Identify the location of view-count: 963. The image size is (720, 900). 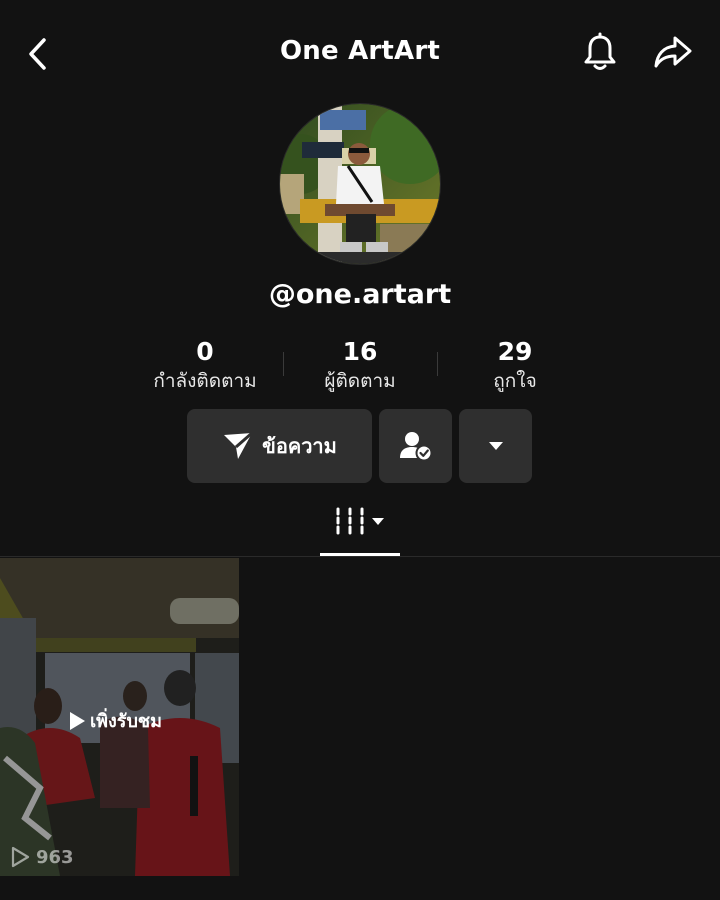
(42, 857).